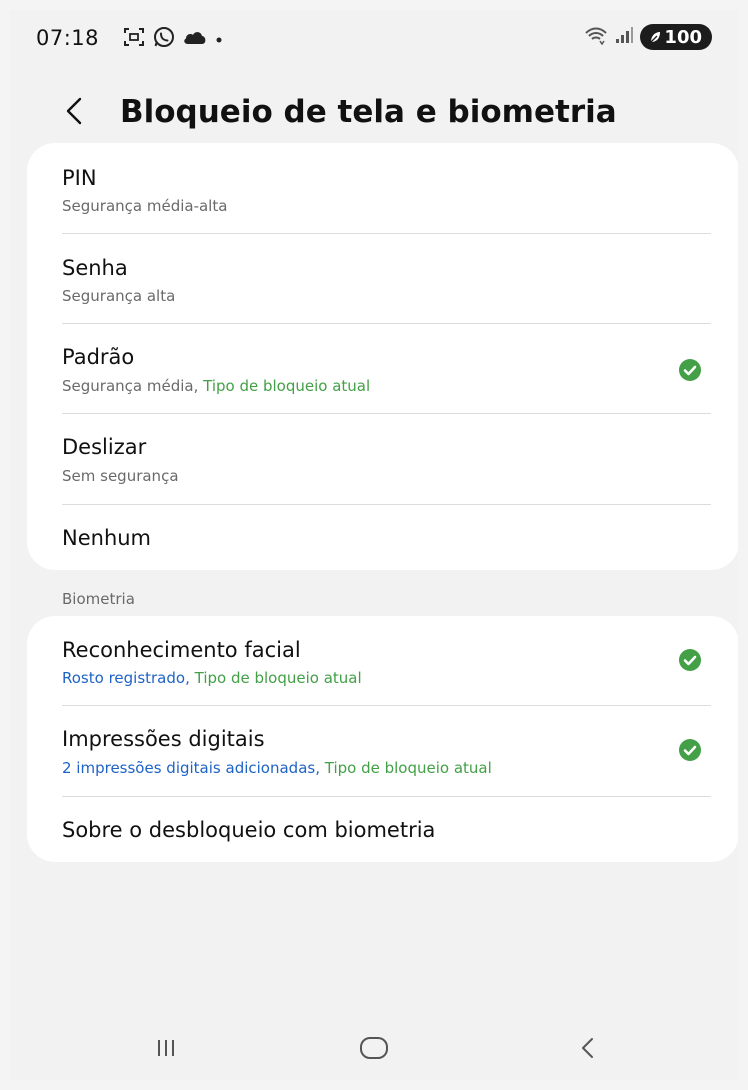 The width and height of the screenshot is (748, 1090). What do you see at coordinates (119, 296) in the screenshot?
I see `lock-option-subtitle: Segurança alta` at bounding box center [119, 296].